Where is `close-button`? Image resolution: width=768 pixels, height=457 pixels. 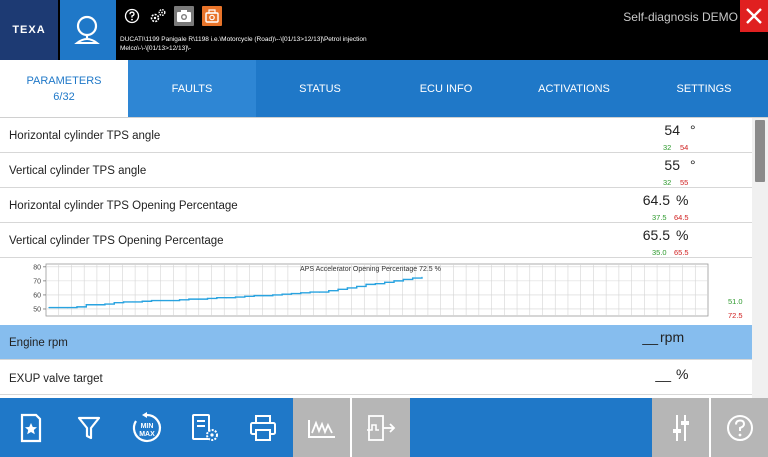 close-button is located at coordinates (754, 16).